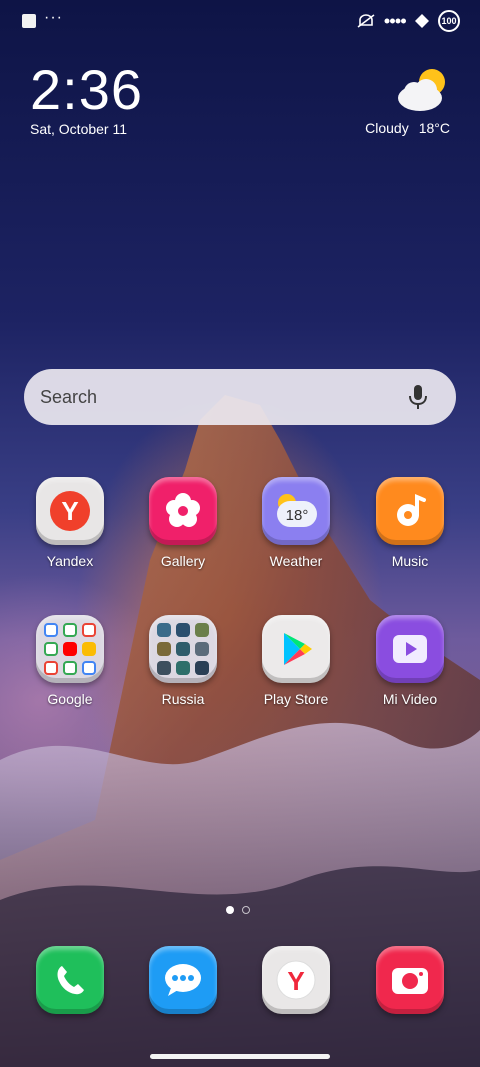  I want to click on folder-russia: Russia, so click(183, 661).